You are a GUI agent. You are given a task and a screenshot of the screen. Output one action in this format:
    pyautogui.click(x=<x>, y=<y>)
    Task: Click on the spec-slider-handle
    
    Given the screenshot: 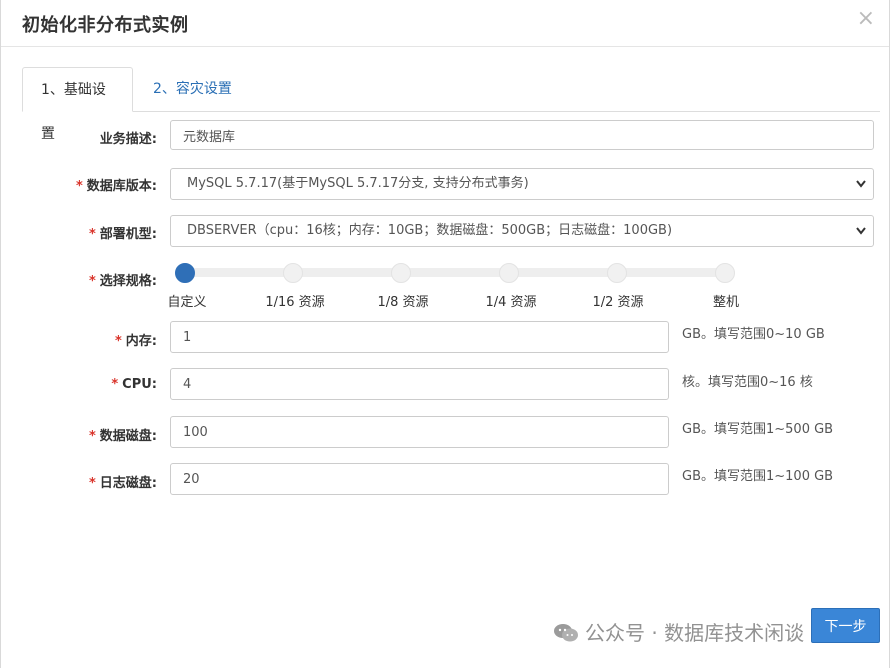 What is the action you would take?
    pyautogui.click(x=185, y=273)
    